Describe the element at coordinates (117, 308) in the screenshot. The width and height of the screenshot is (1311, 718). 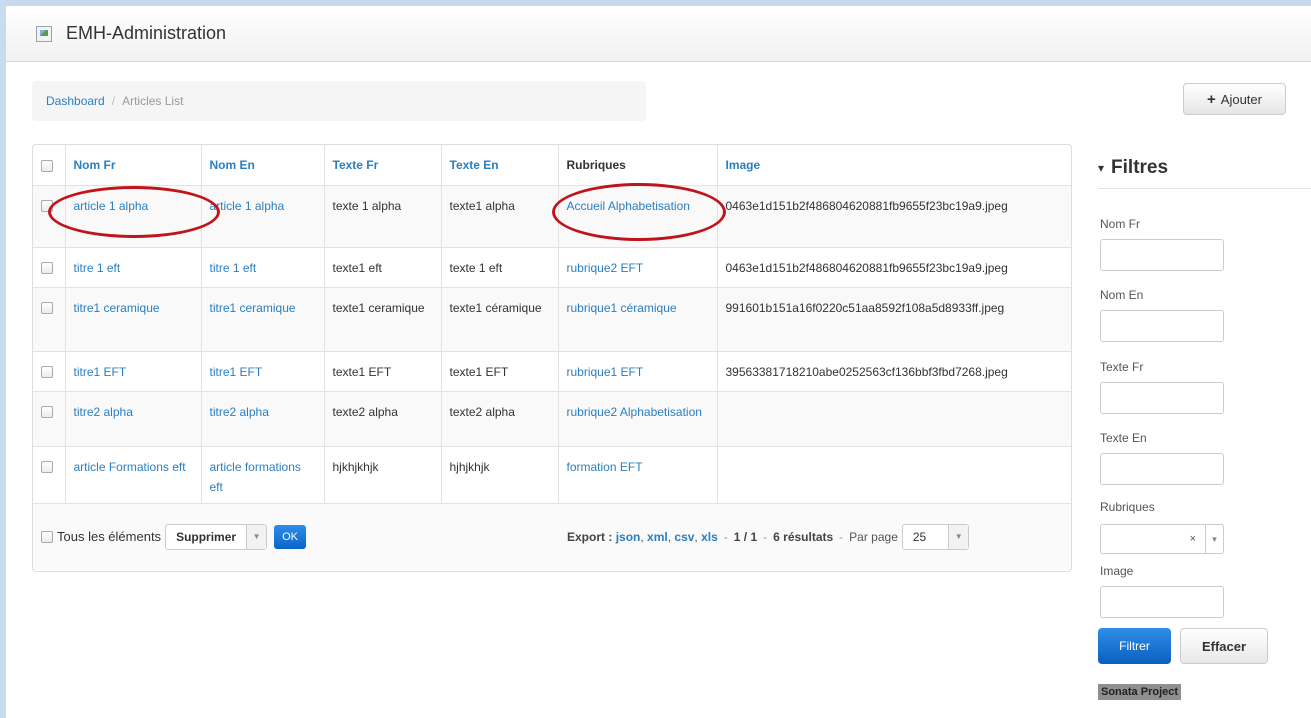
I see `nom-fr-link: titre1 ceramique` at that location.